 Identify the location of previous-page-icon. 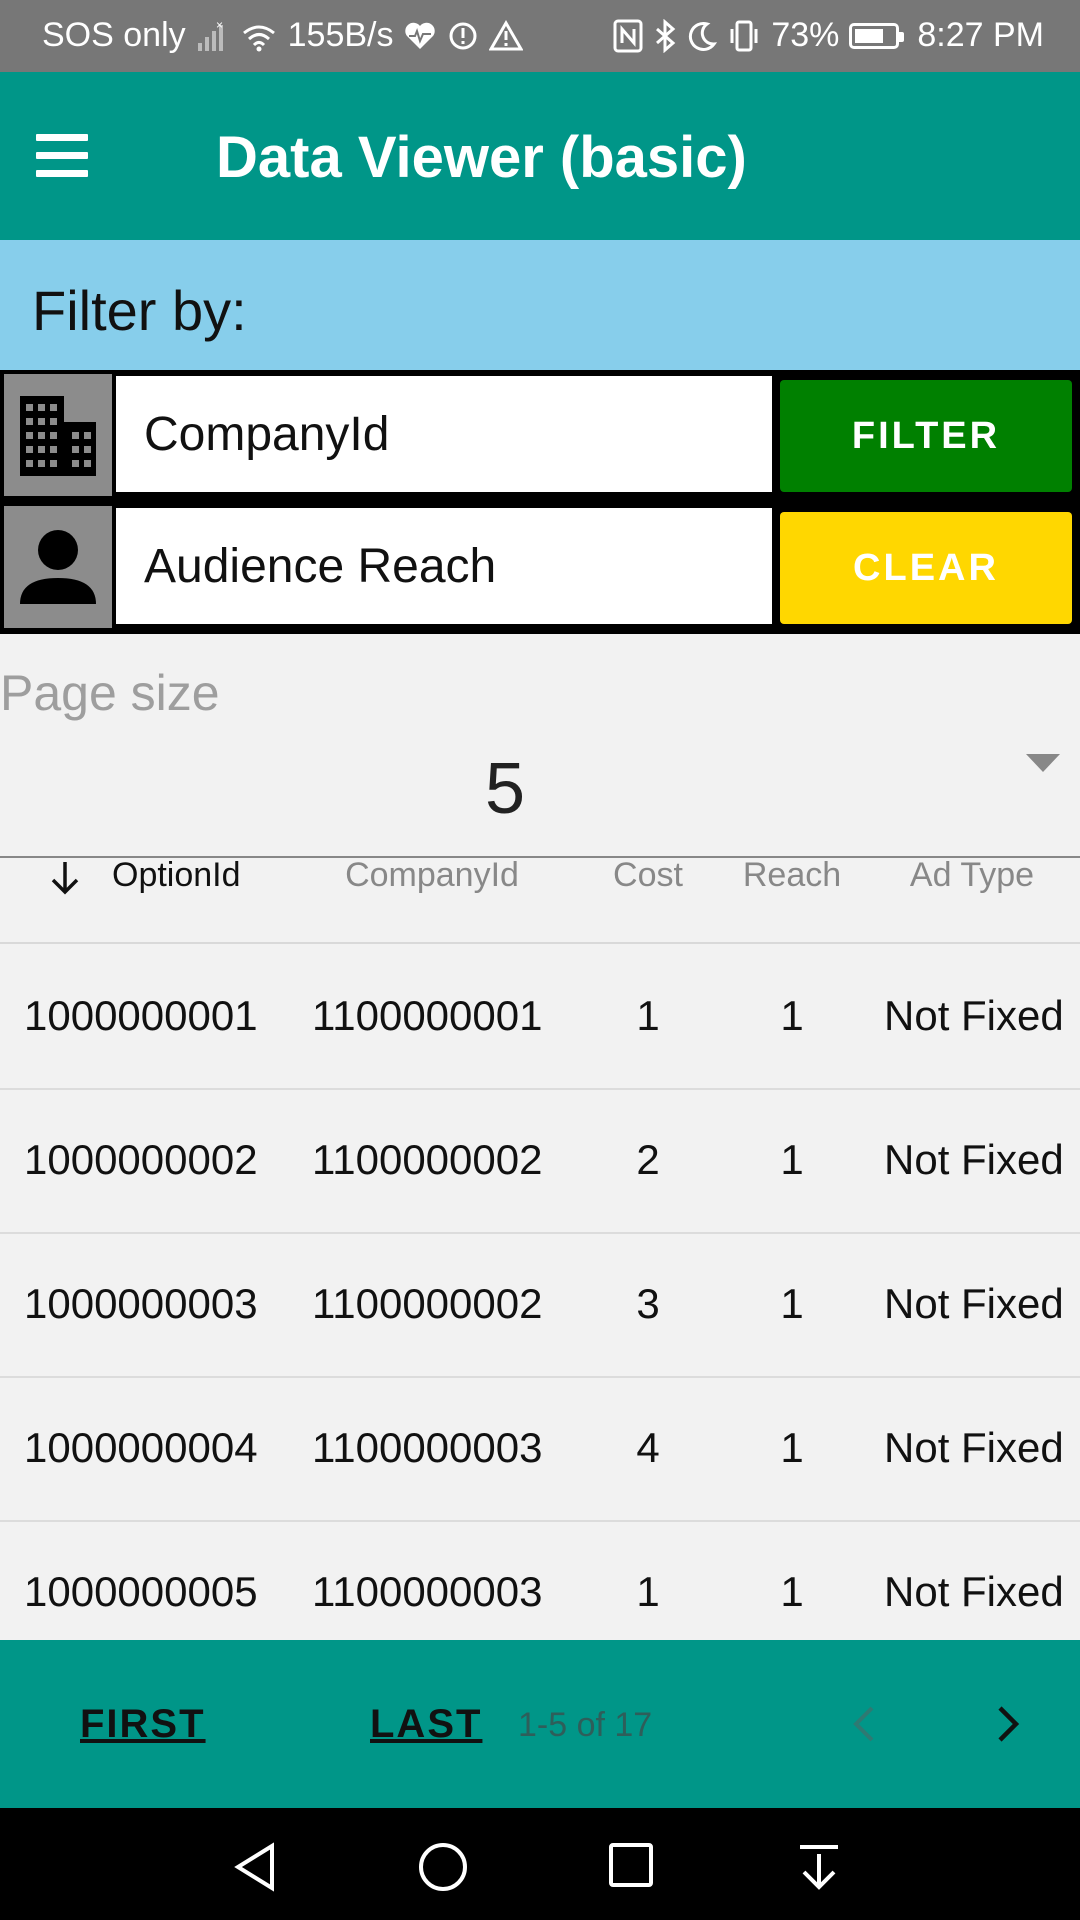
(864, 1724).